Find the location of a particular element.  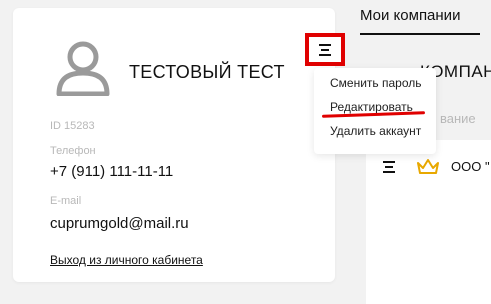

hamburger-icon is located at coordinates (325, 49).